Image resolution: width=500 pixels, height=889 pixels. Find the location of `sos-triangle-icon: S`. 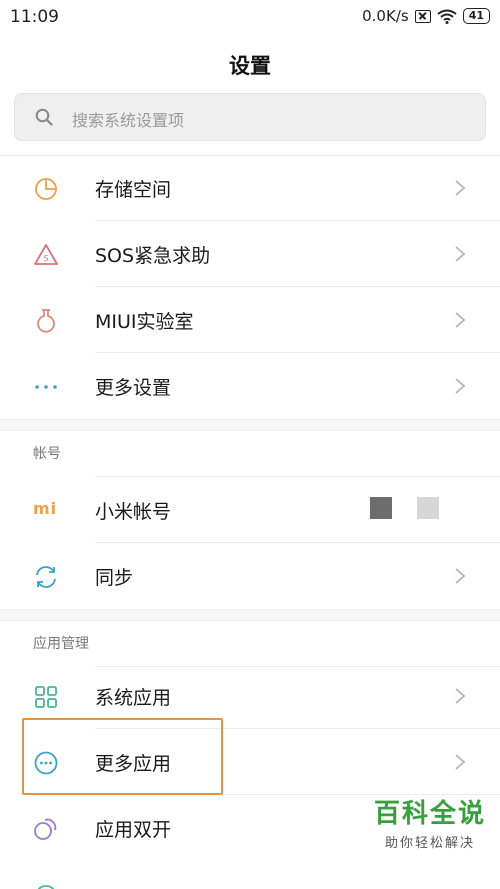

sos-triangle-icon: S is located at coordinates (46, 254).